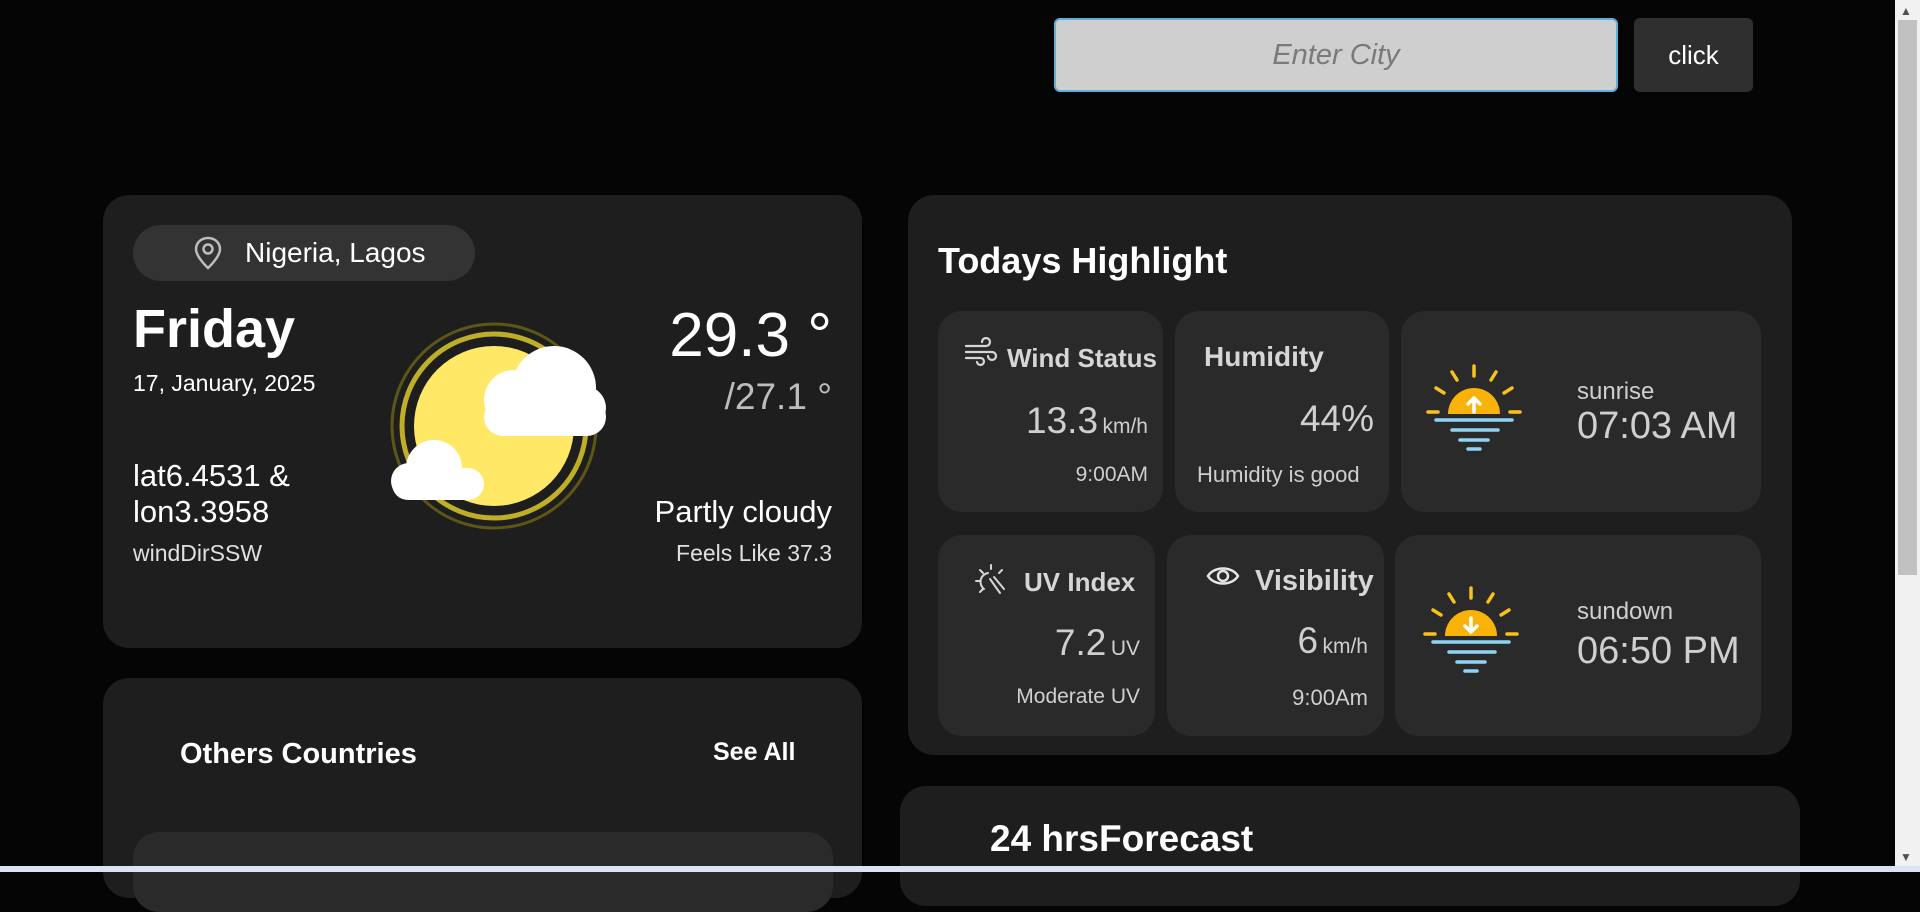  What do you see at coordinates (1111, 474) in the screenshot?
I see `wind-time: 9:00AM` at bounding box center [1111, 474].